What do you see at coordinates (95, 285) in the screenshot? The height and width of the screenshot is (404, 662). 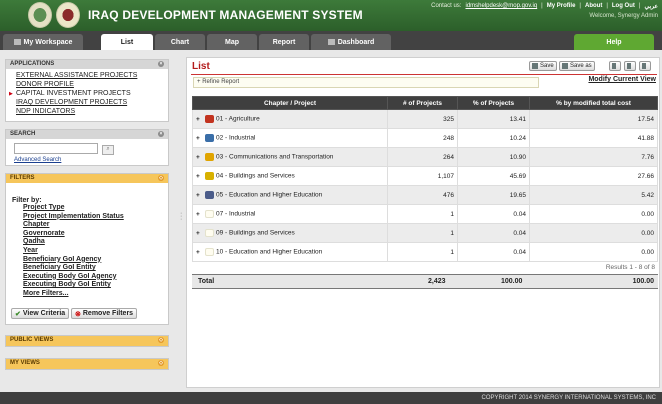 I see `filter-executing-entity: Executing Body GoI Entity` at bounding box center [95, 285].